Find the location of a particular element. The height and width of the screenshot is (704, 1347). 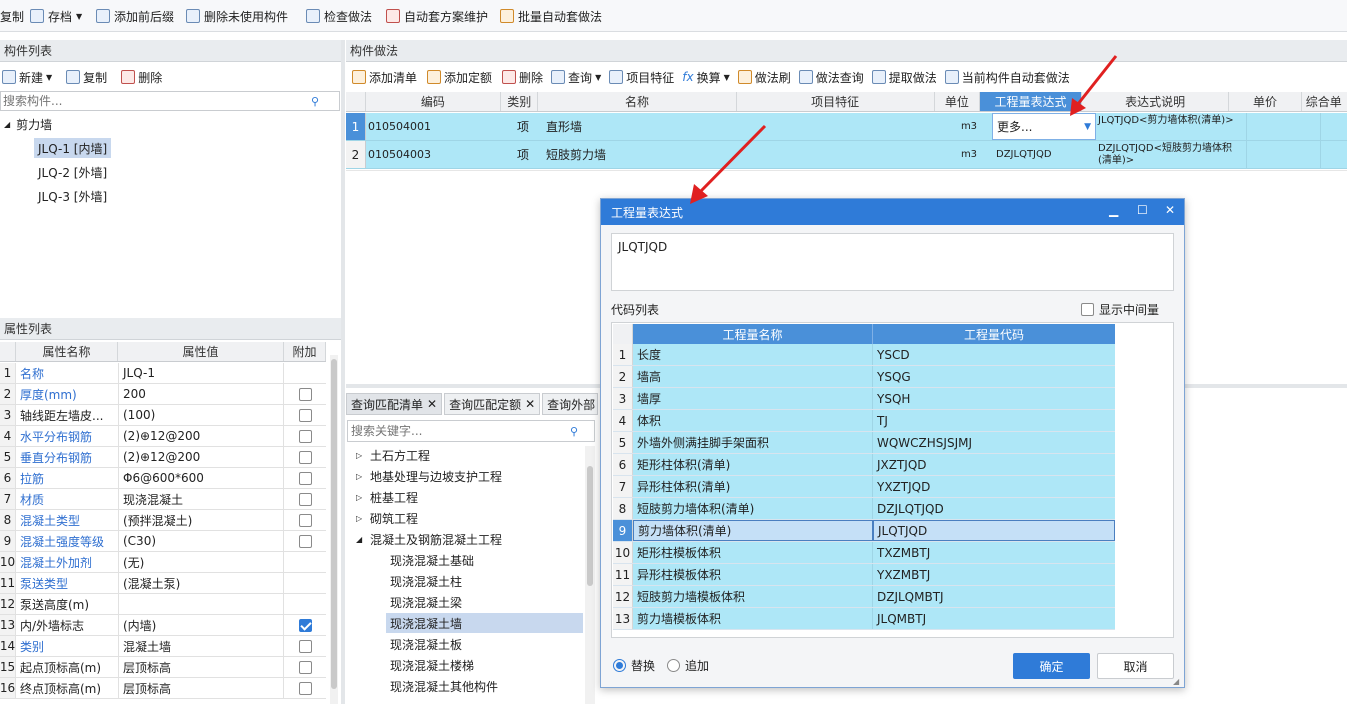

check-method-button: 检查做法 is located at coordinates (339, 16).